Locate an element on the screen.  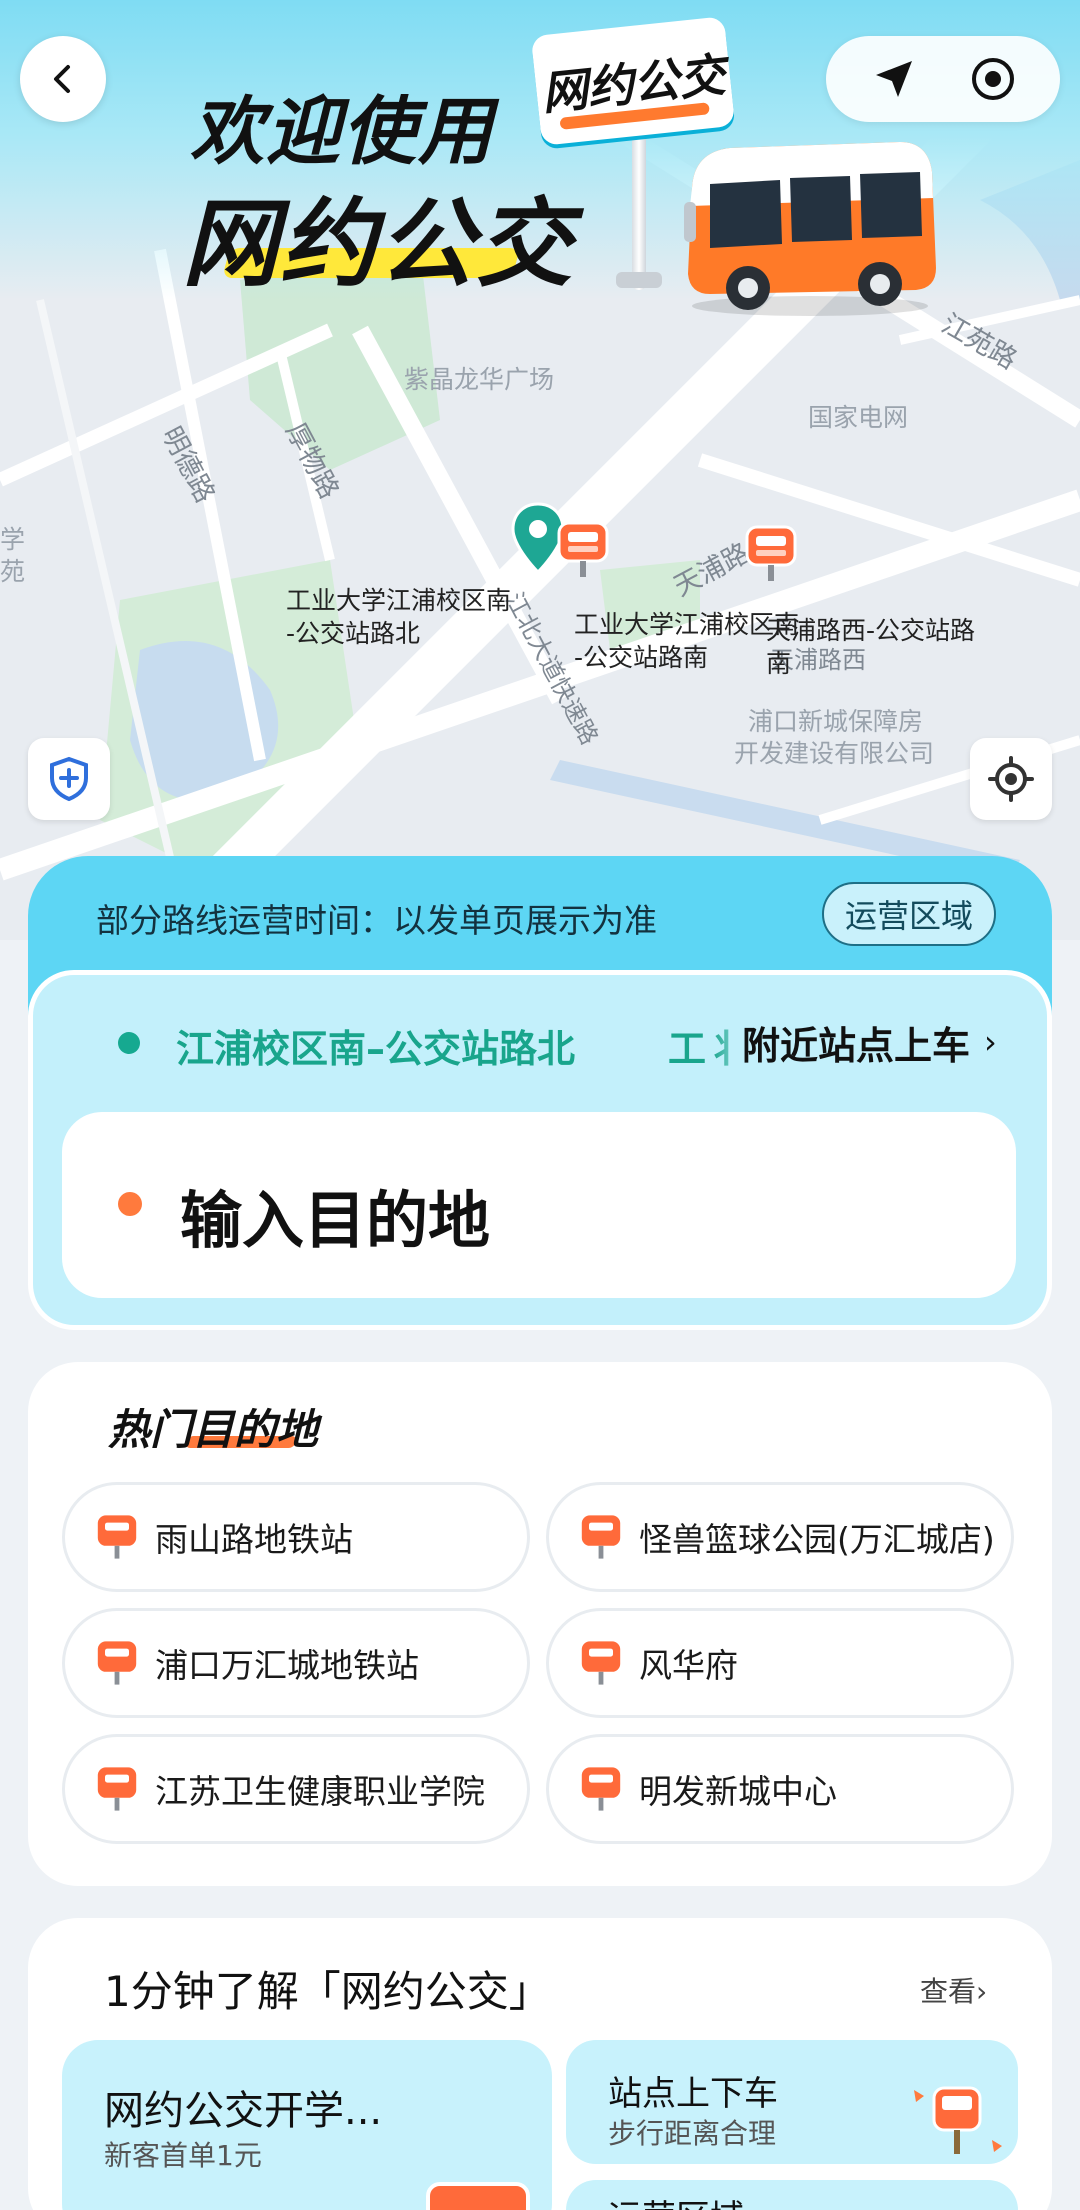
crosshair-locate-icon is located at coordinates (1011, 779).